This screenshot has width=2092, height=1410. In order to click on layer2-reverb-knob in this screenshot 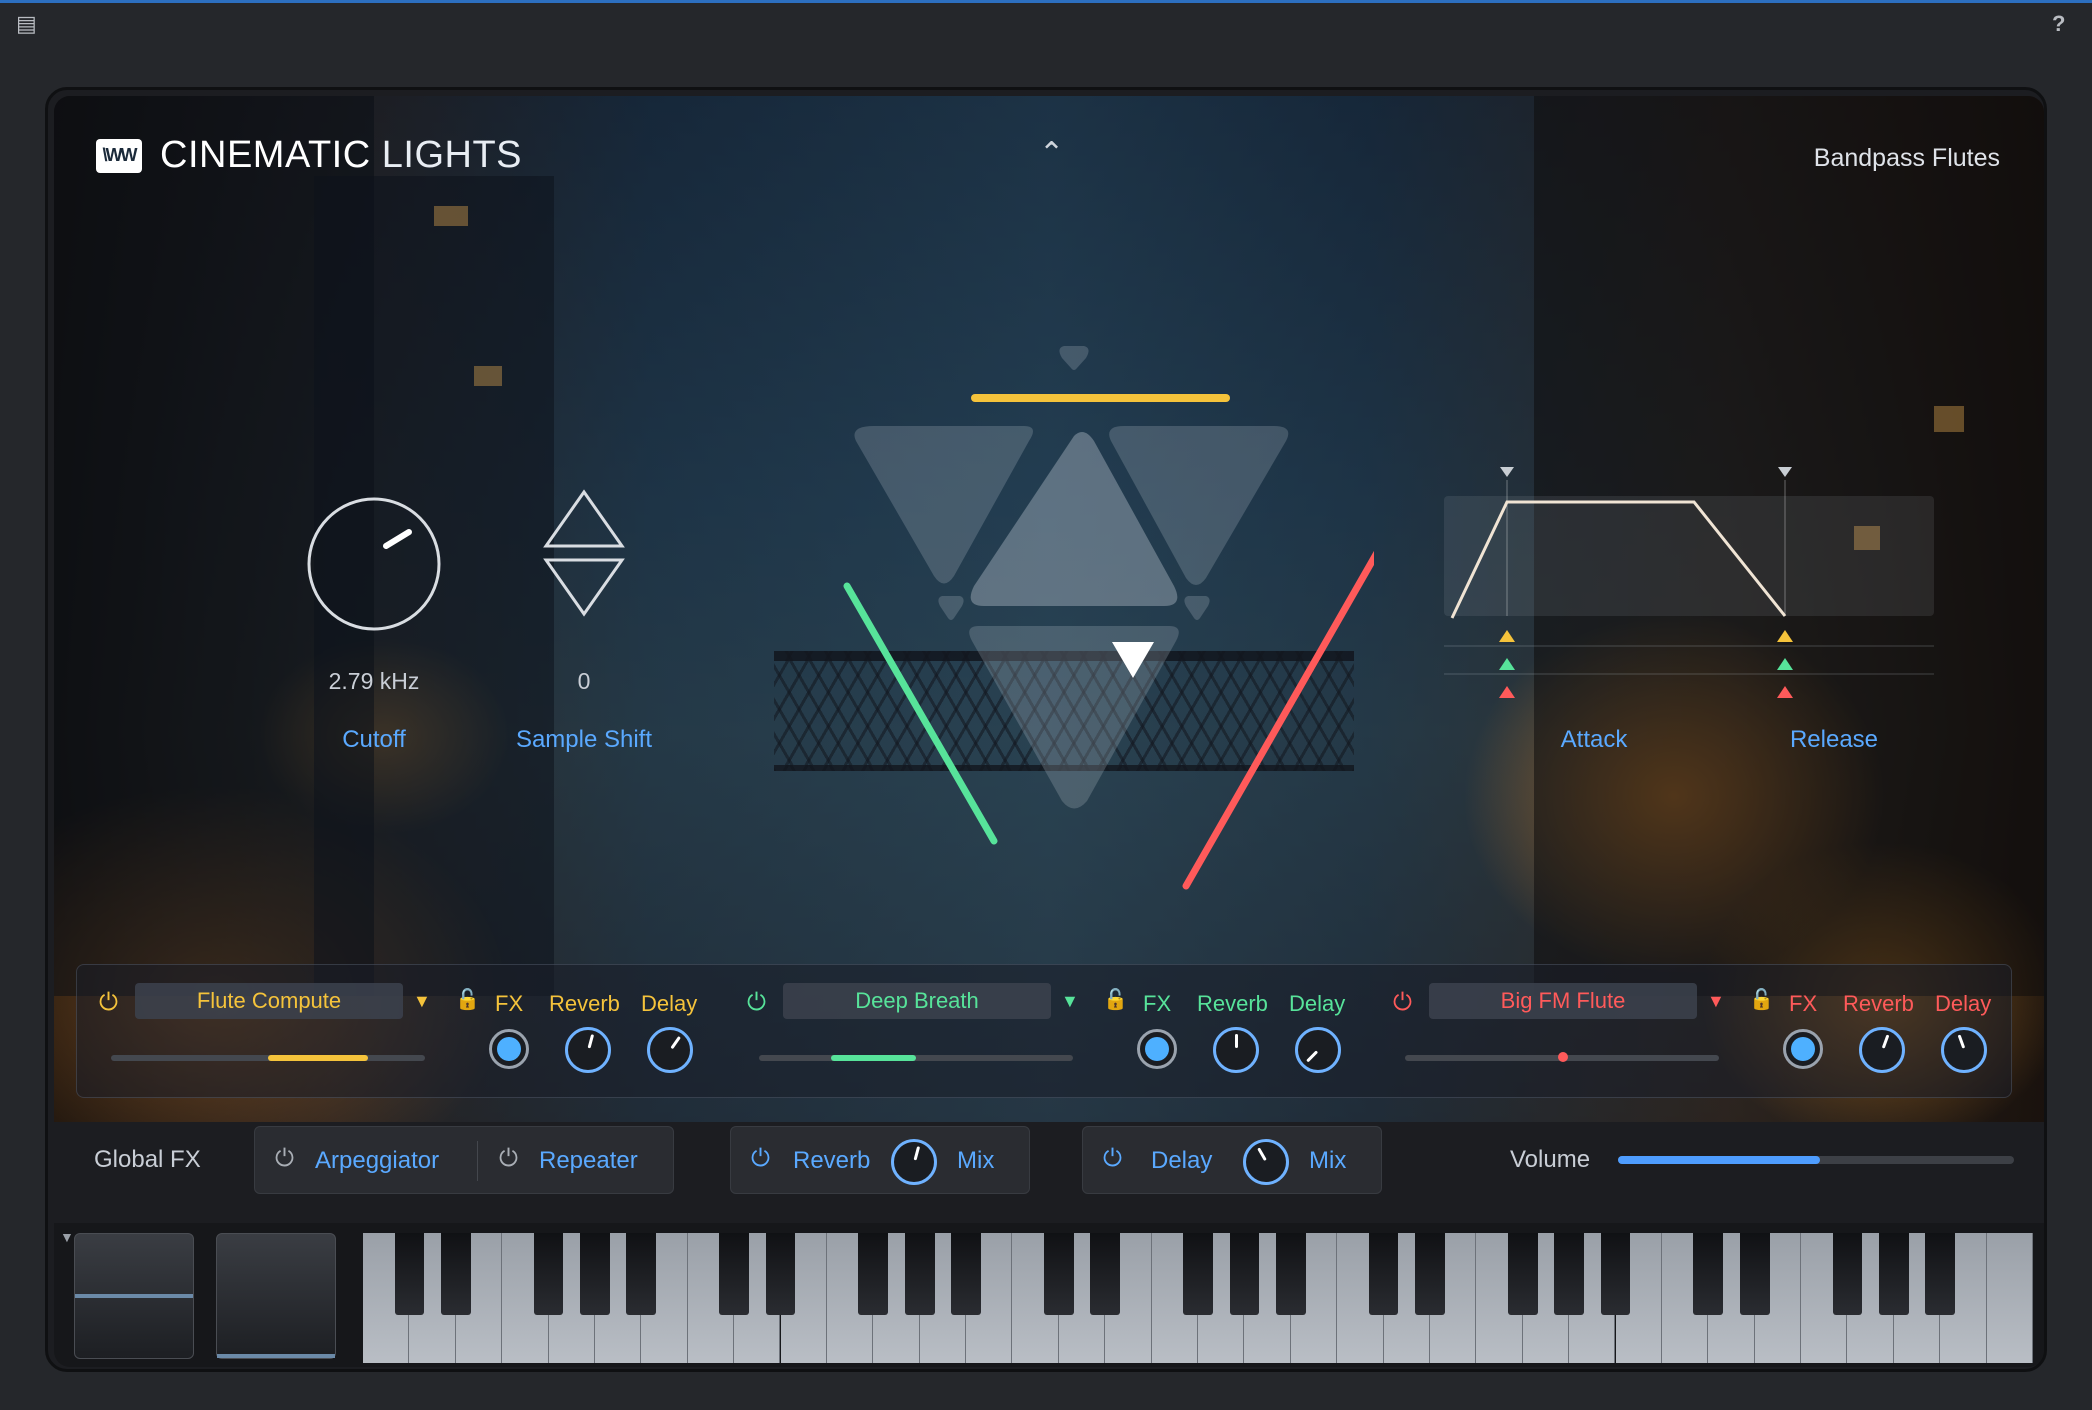, I will do `click(1236, 1050)`.